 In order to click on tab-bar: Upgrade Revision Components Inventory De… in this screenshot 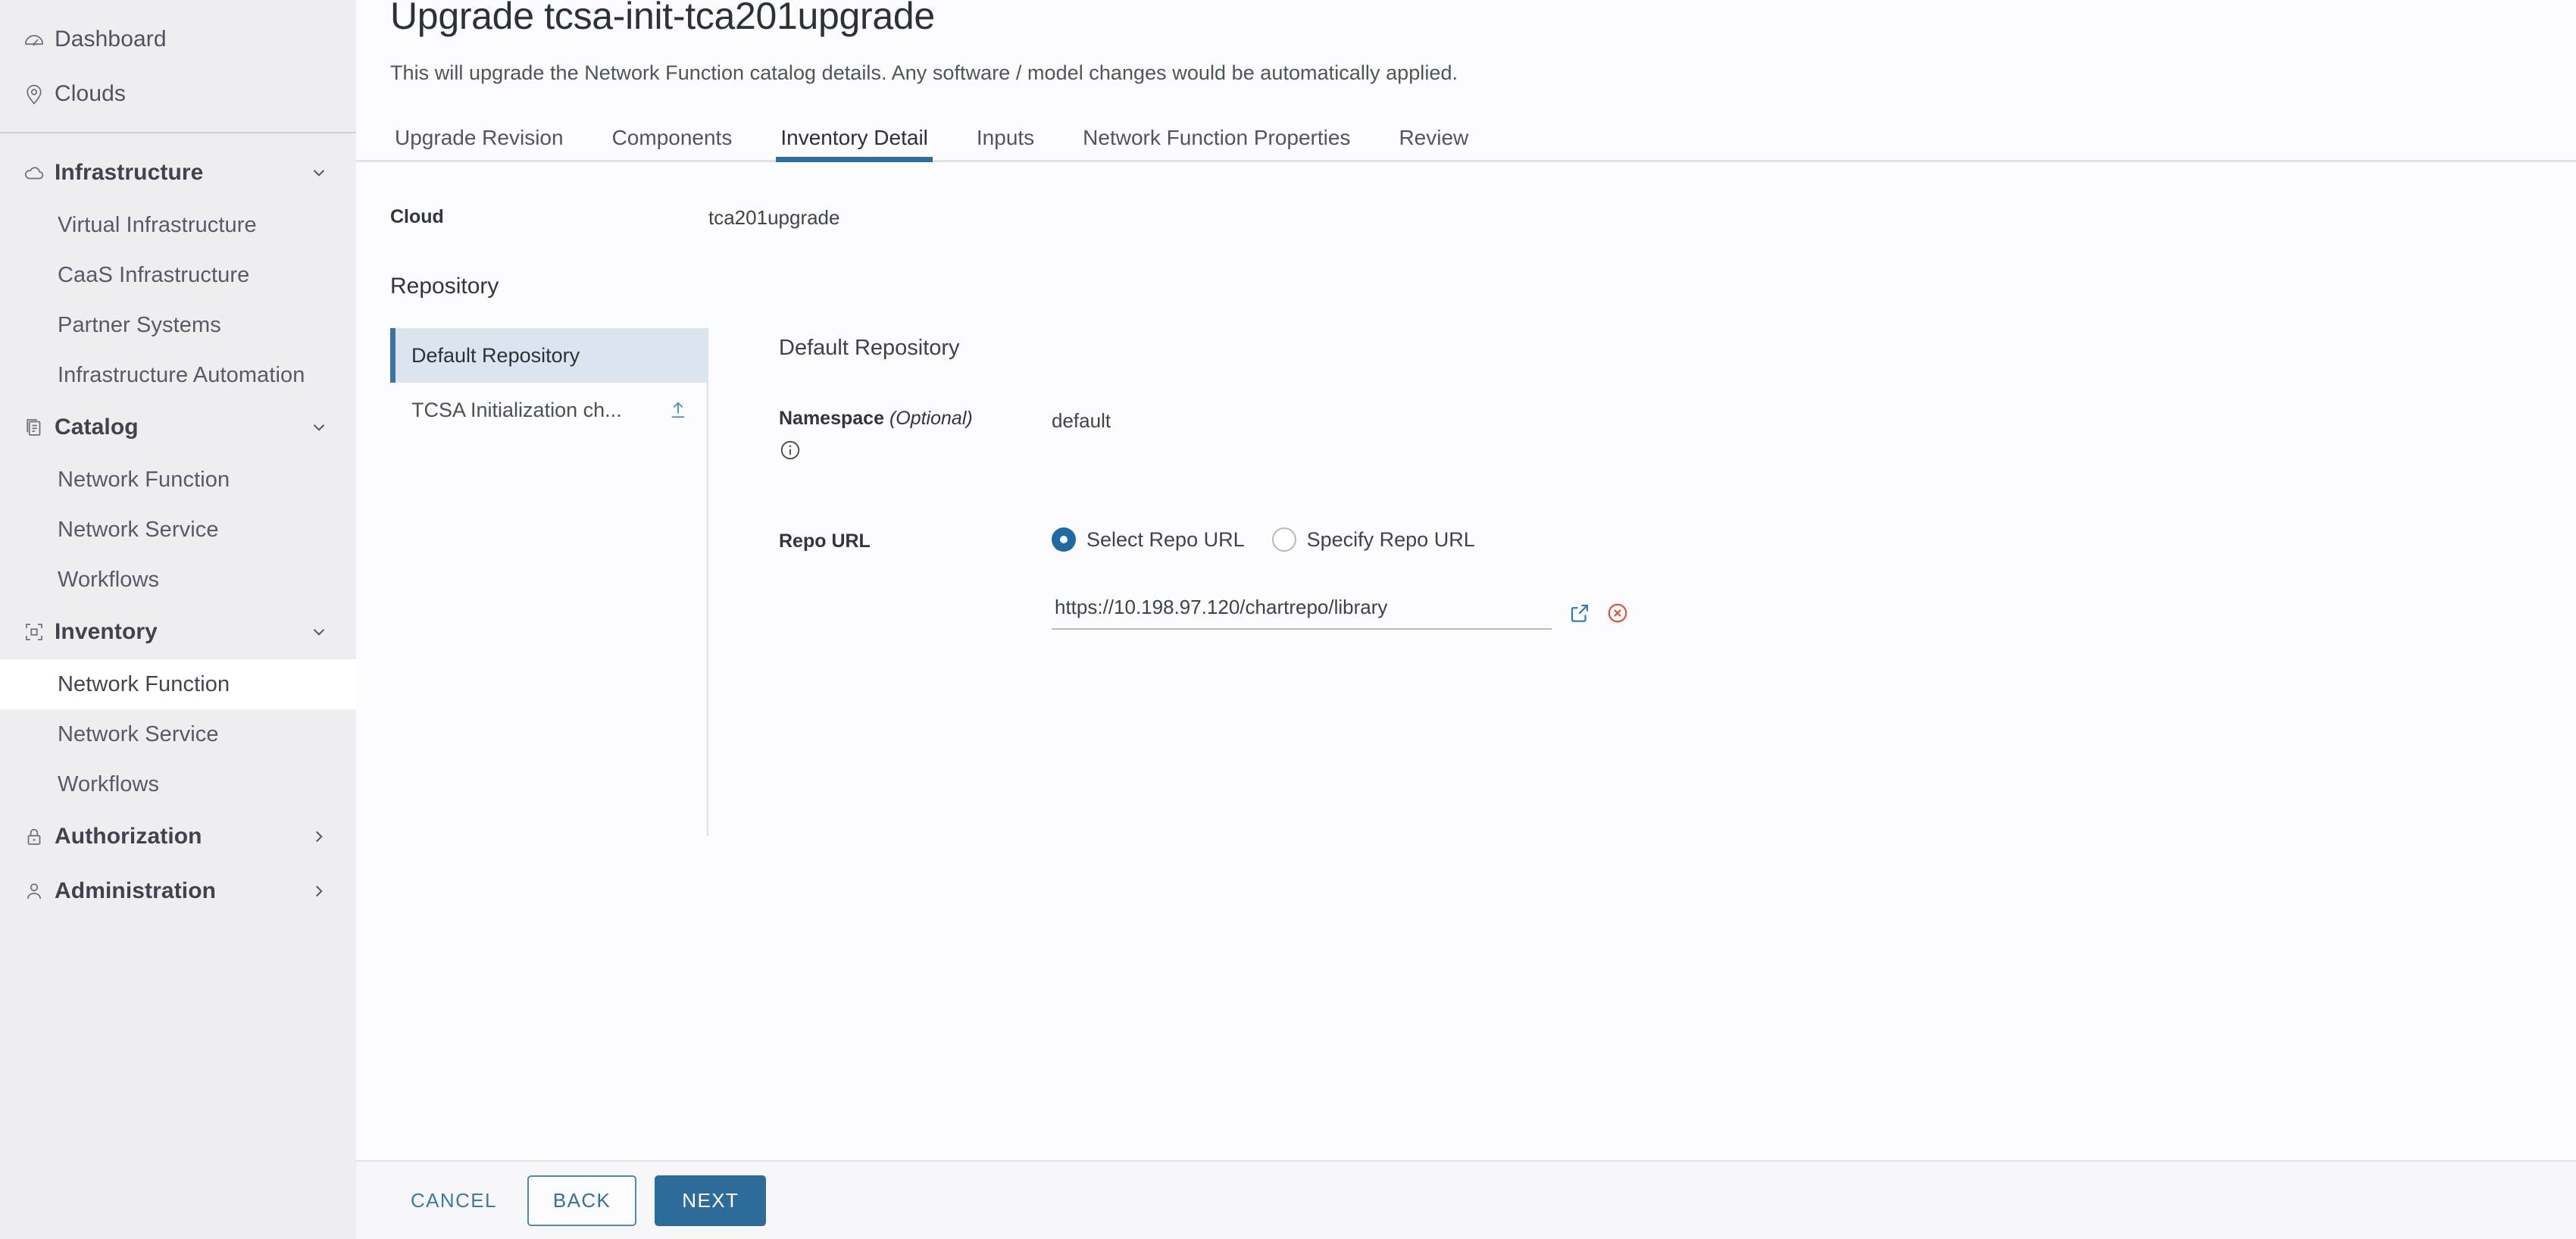, I will do `click(1466, 135)`.